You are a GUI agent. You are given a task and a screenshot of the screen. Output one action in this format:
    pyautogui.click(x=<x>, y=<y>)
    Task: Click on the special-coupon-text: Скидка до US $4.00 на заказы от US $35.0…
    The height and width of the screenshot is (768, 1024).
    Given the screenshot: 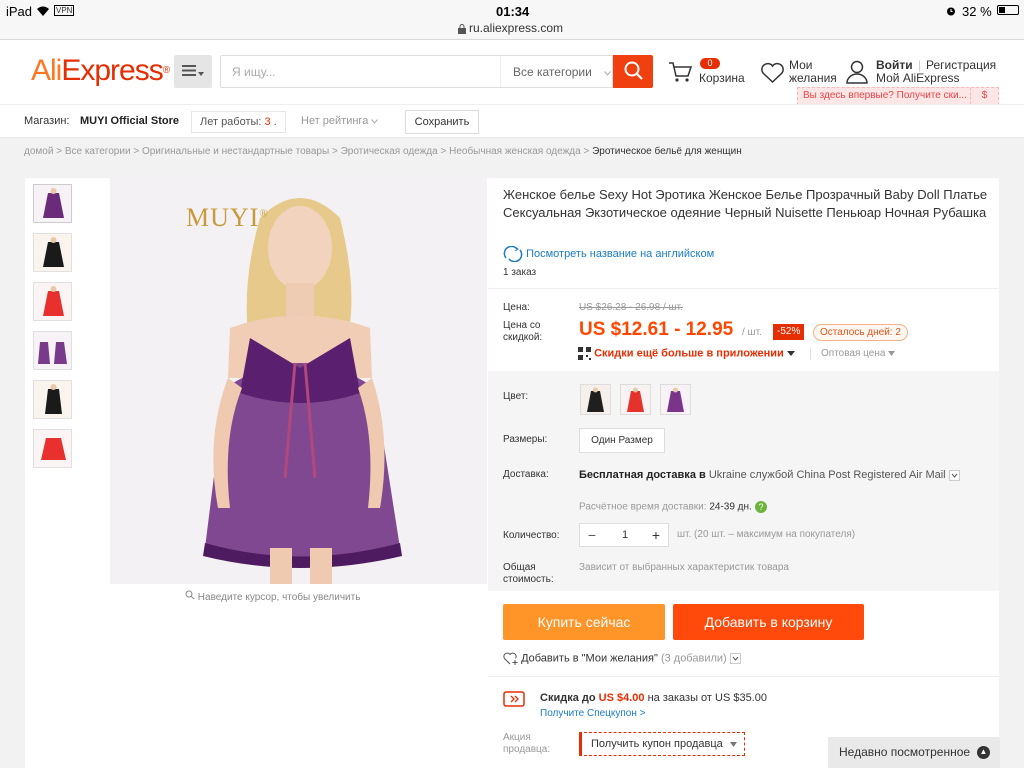 What is the action you would take?
    pyautogui.click(x=653, y=698)
    